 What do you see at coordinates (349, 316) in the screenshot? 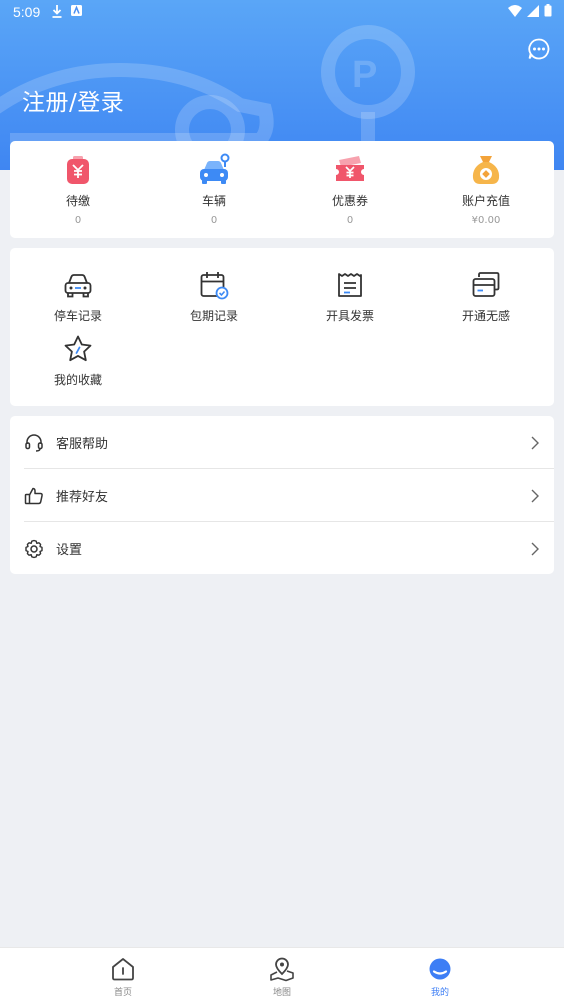
I see `service-label: 开具发票` at bounding box center [349, 316].